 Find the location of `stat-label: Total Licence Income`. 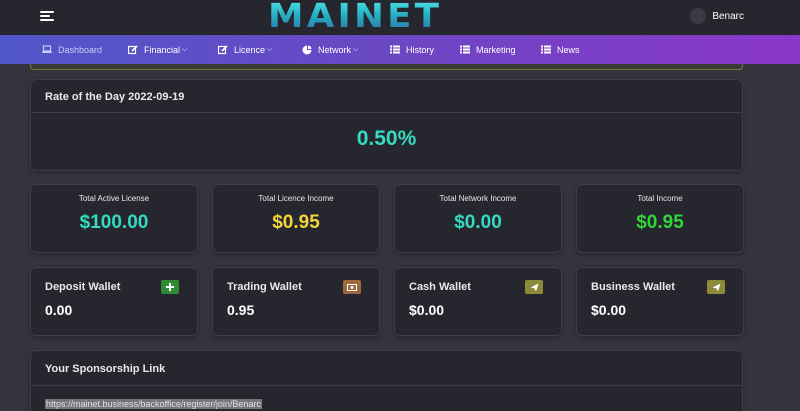

stat-label: Total Licence Income is located at coordinates (296, 198).